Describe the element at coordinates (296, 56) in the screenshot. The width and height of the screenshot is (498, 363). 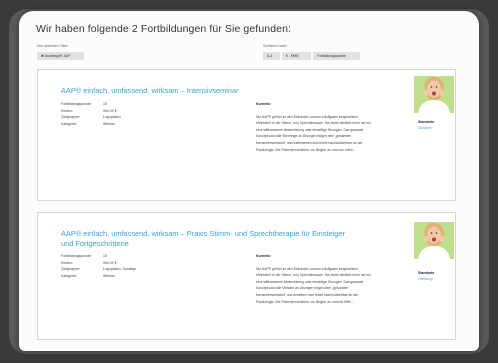
I see `sort-option-price: € - €€€€` at that location.